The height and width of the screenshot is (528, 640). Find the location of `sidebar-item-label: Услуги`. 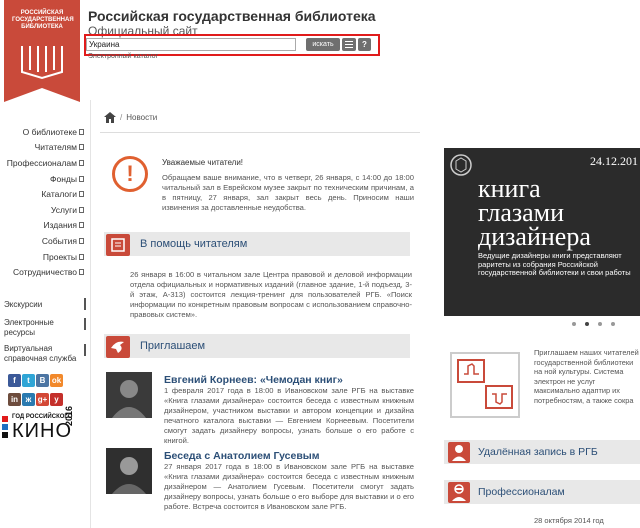

sidebar-item-label: Услуги is located at coordinates (63, 209).